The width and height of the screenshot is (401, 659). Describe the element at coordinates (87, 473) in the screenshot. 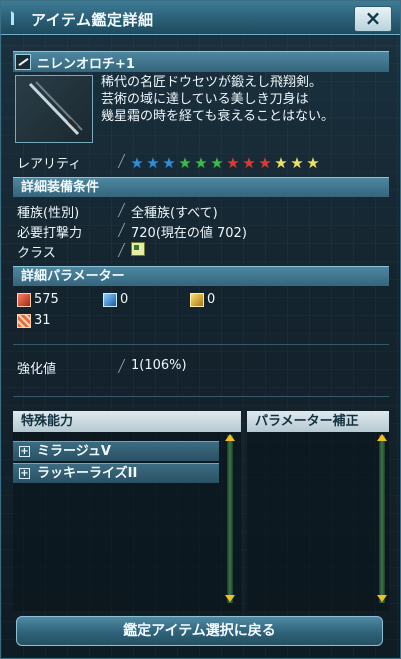

I see `ability-name: ラッキーライズII` at that location.